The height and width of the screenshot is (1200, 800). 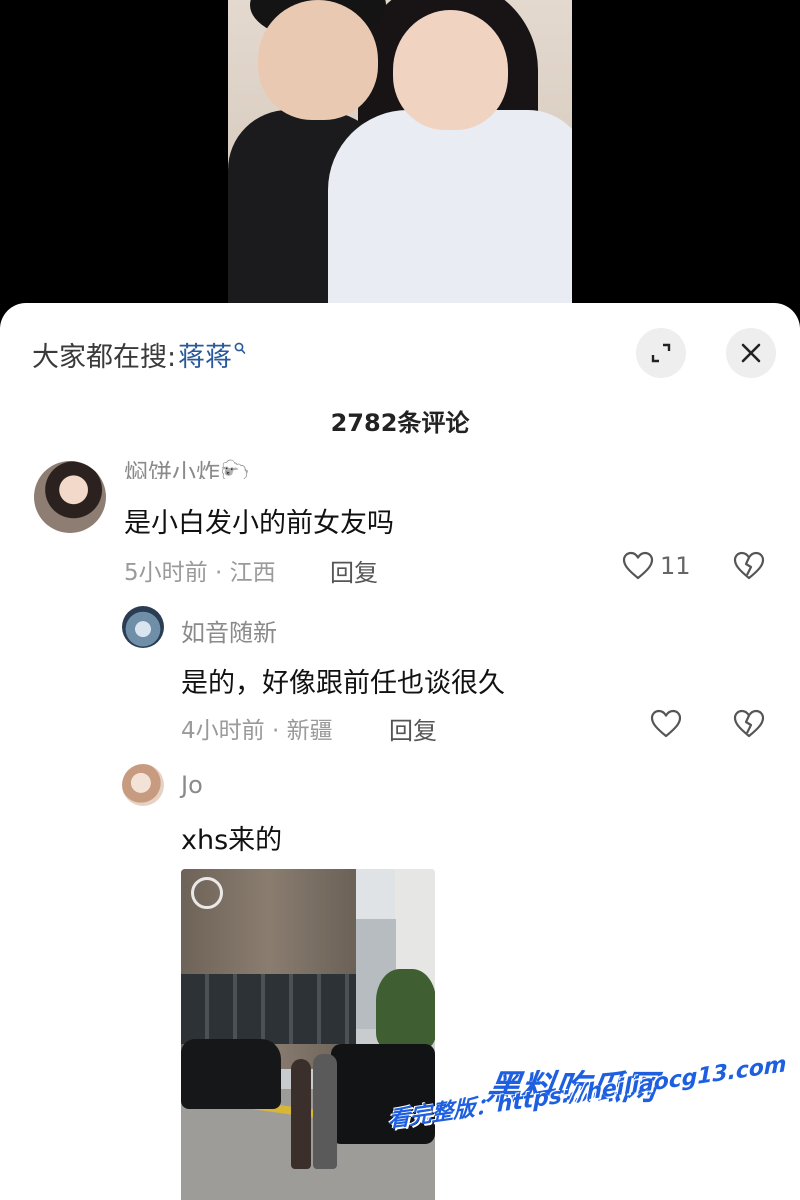 What do you see at coordinates (240, 350) in the screenshot?
I see `search-icon` at bounding box center [240, 350].